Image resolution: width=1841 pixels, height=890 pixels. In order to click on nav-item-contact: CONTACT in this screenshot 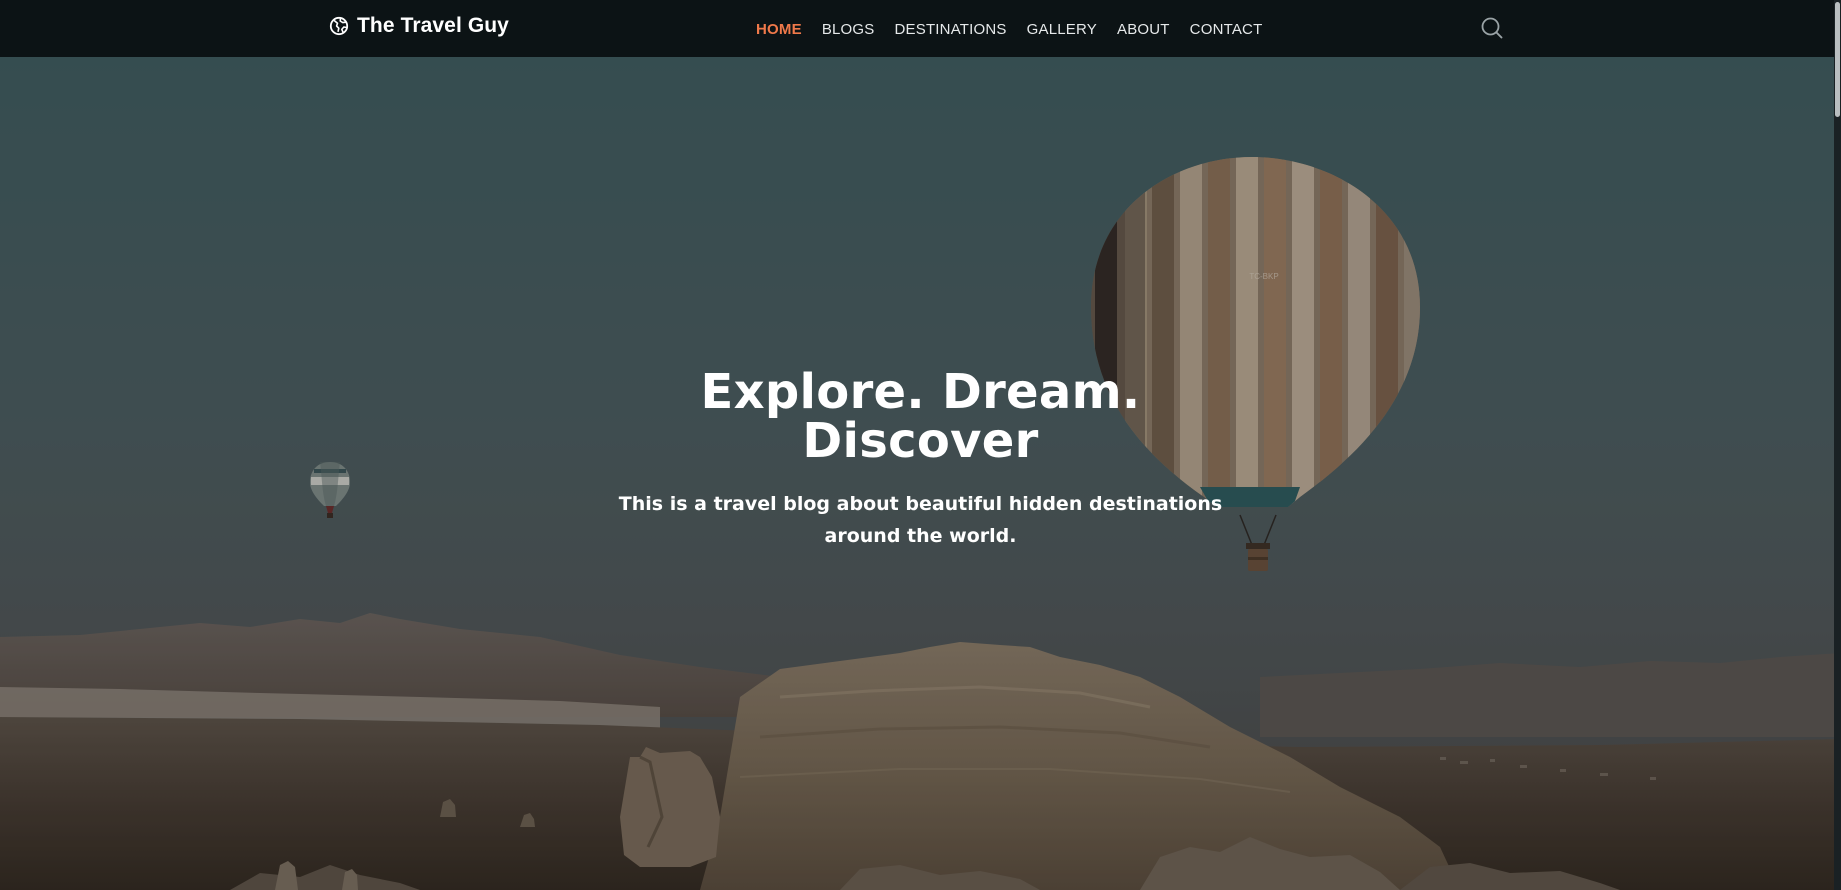, I will do `click(1226, 29)`.